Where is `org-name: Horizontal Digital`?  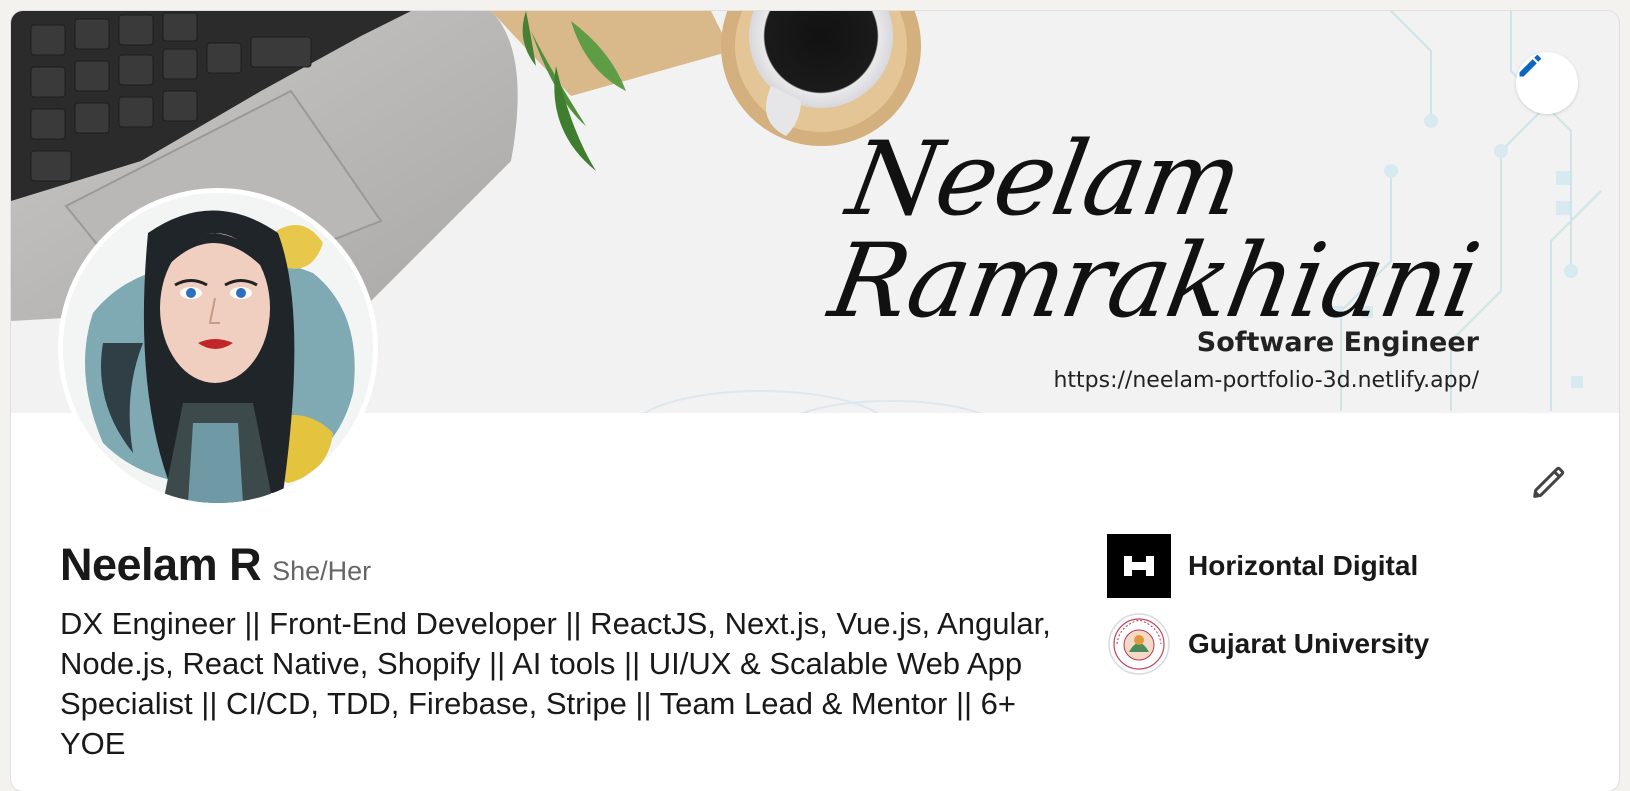 org-name: Horizontal Digital is located at coordinates (1303, 565).